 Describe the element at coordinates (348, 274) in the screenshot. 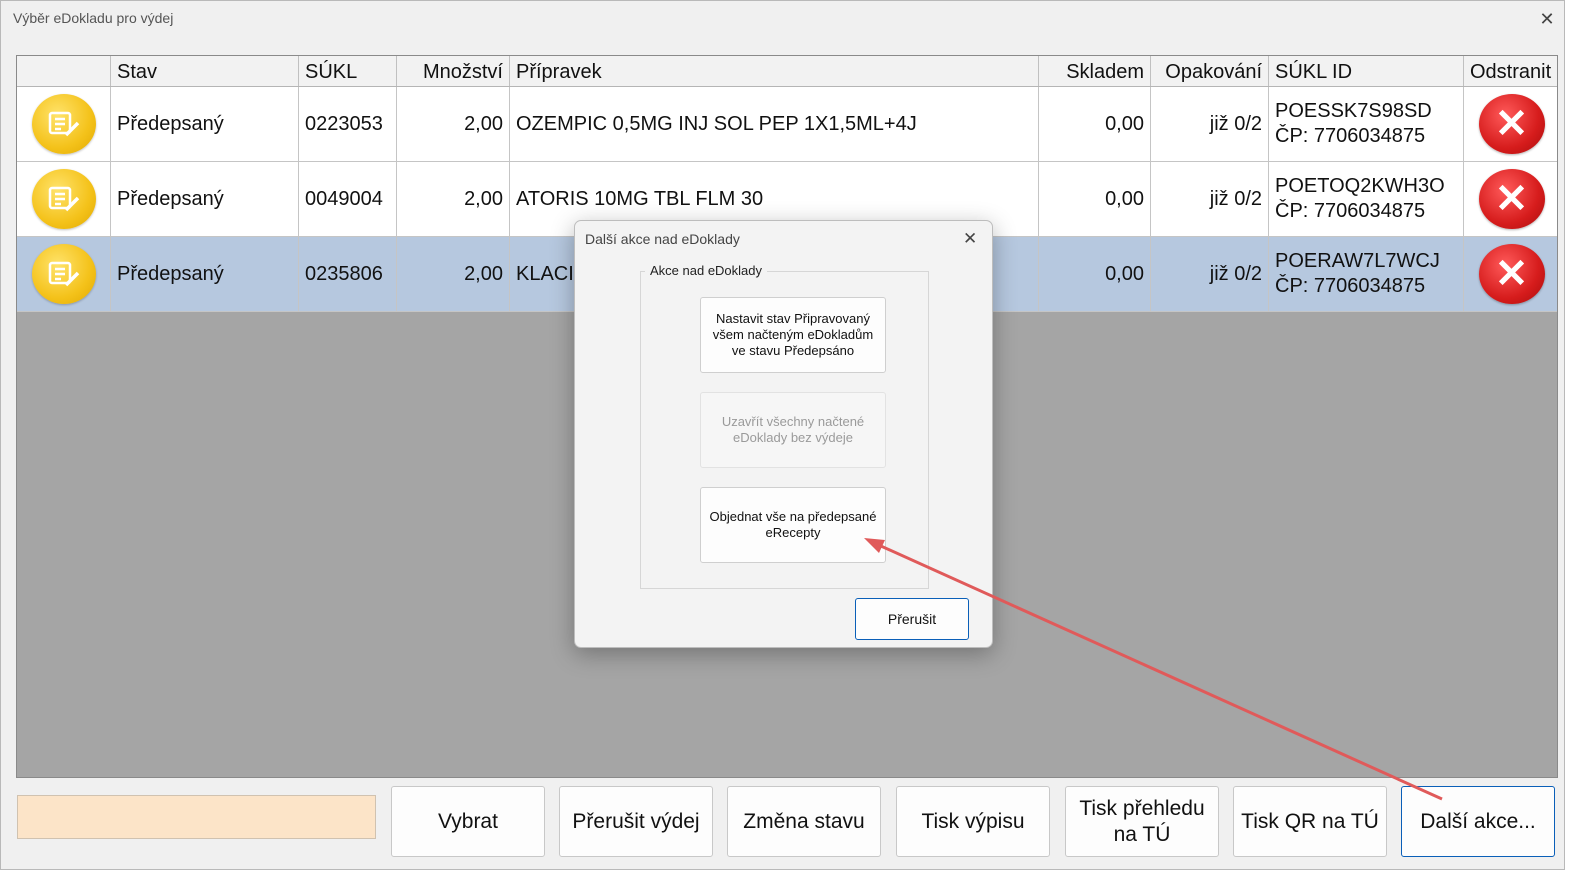

I see `cell-sukl: 0235806` at that location.